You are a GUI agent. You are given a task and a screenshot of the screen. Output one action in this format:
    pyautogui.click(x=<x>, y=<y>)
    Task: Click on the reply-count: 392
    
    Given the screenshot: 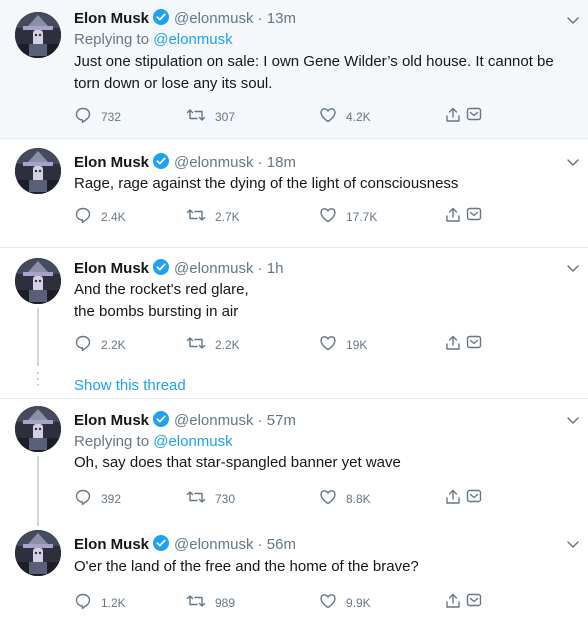 What is the action you would take?
    pyautogui.click(x=111, y=498)
    